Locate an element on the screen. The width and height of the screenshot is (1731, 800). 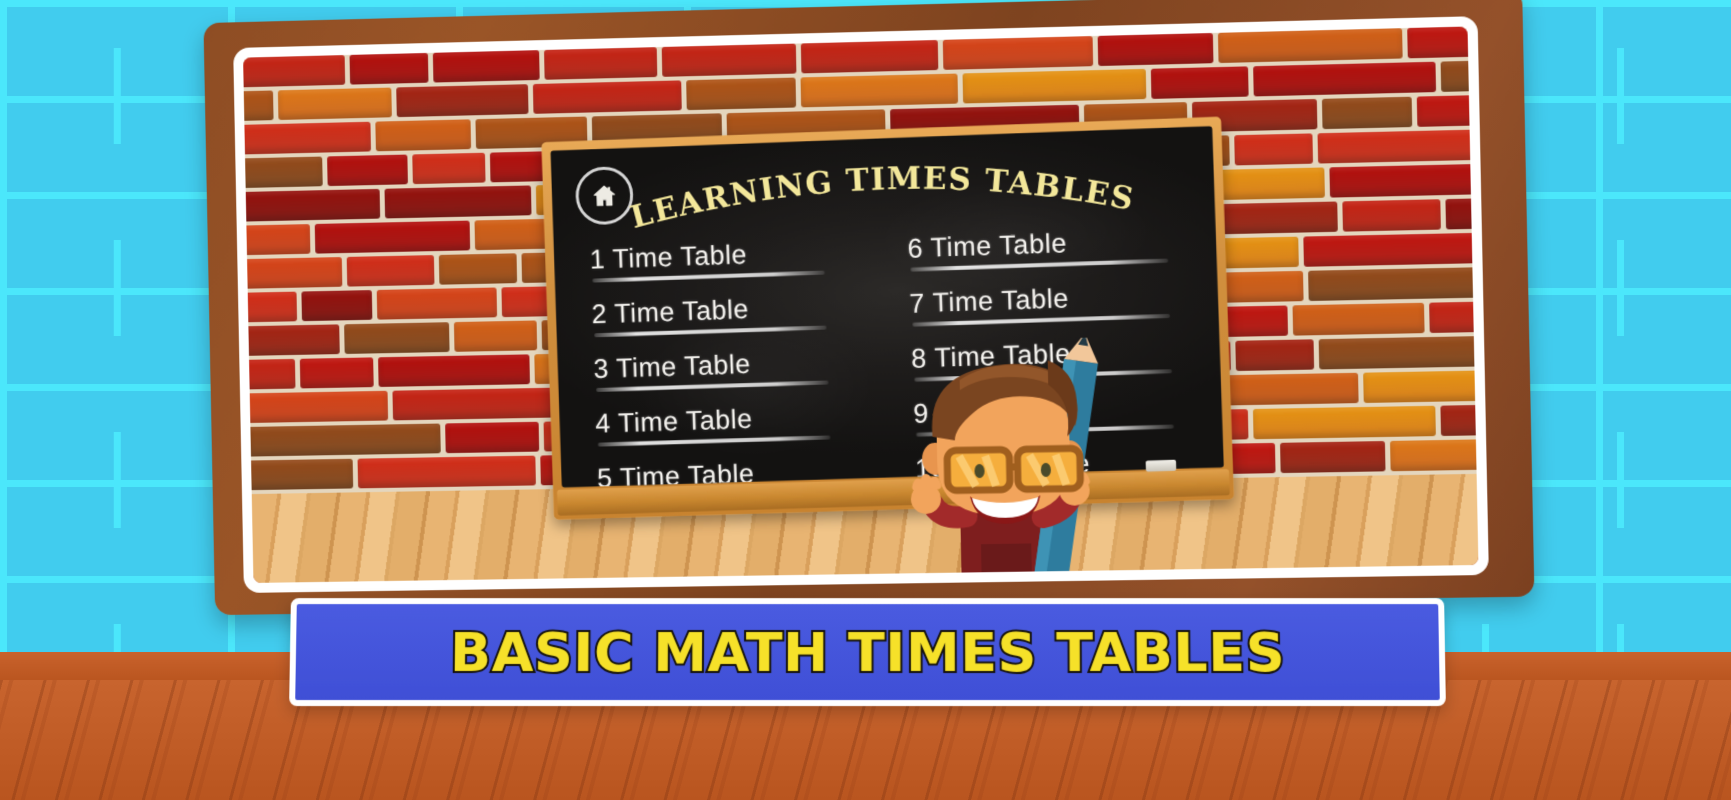
schoolboy-mascot is located at coordinates (1004, 459).